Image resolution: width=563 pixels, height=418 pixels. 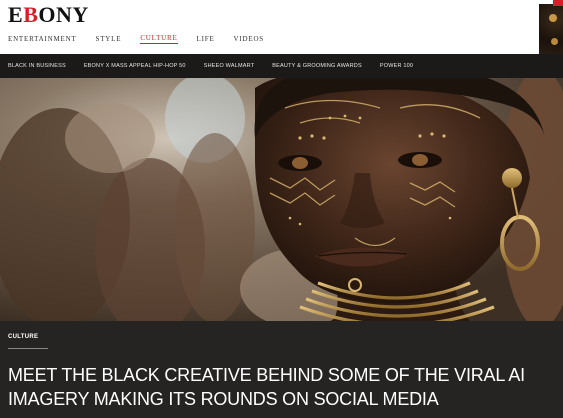 I want to click on article-category: CULTURE, so click(x=23, y=337).